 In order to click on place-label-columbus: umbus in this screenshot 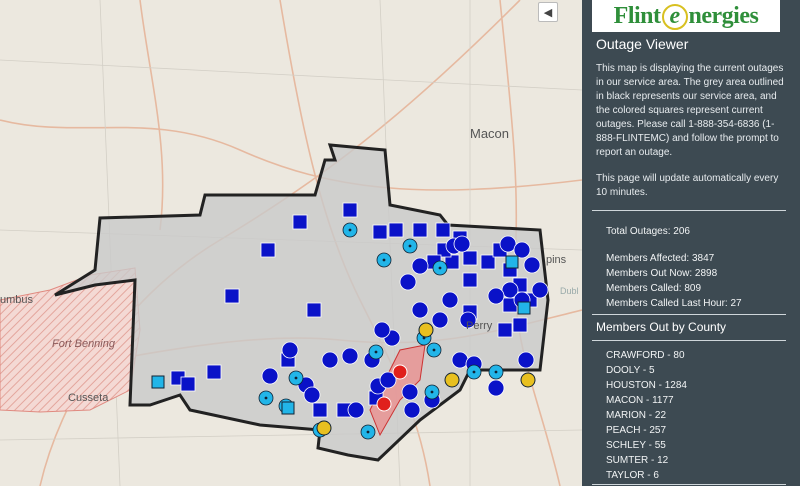, I will do `click(17, 300)`.